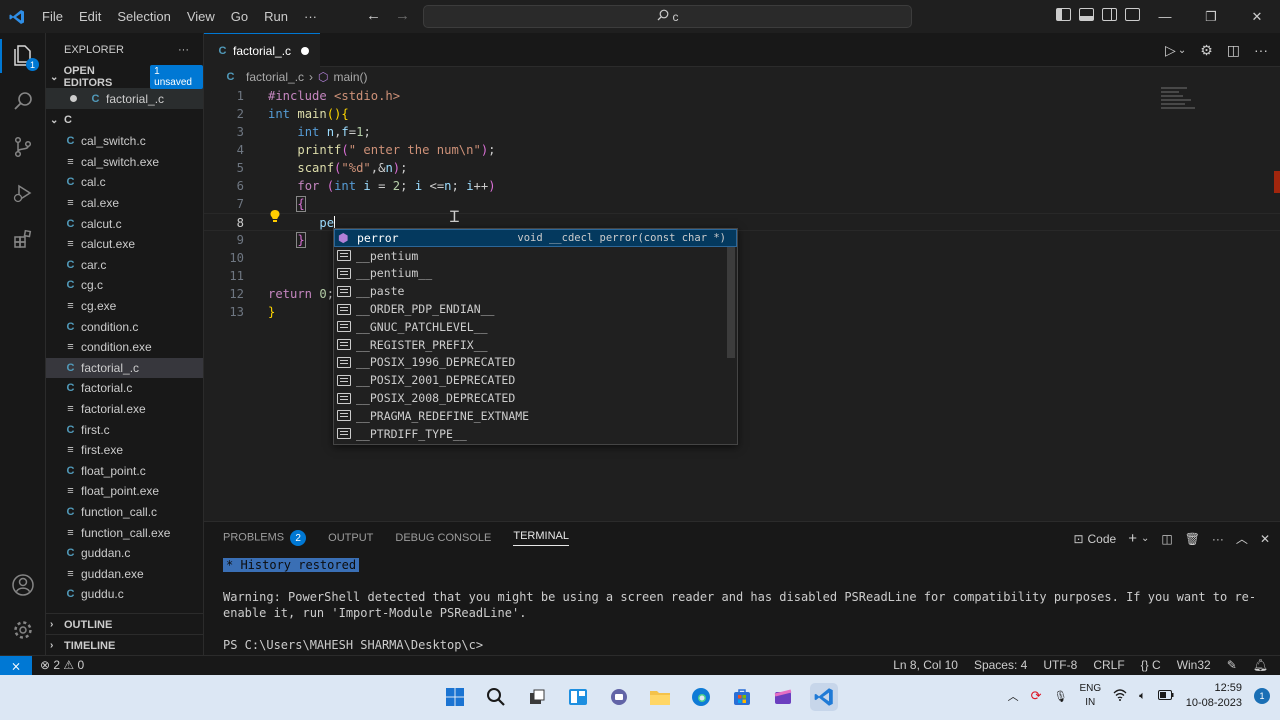 The width and height of the screenshot is (1280, 720). What do you see at coordinates (310, 16) in the screenshot?
I see `menu-more: ···` at bounding box center [310, 16].